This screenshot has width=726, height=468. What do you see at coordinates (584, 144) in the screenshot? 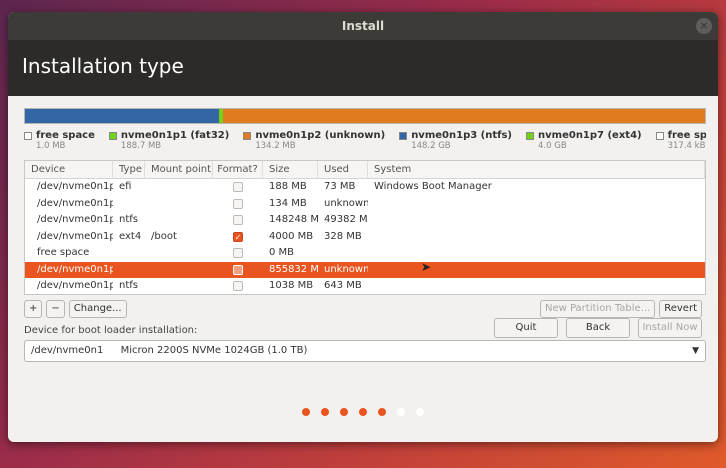
I see `legend-item: nvme0n1p7 (ext4) 4.0 GB` at bounding box center [584, 144].